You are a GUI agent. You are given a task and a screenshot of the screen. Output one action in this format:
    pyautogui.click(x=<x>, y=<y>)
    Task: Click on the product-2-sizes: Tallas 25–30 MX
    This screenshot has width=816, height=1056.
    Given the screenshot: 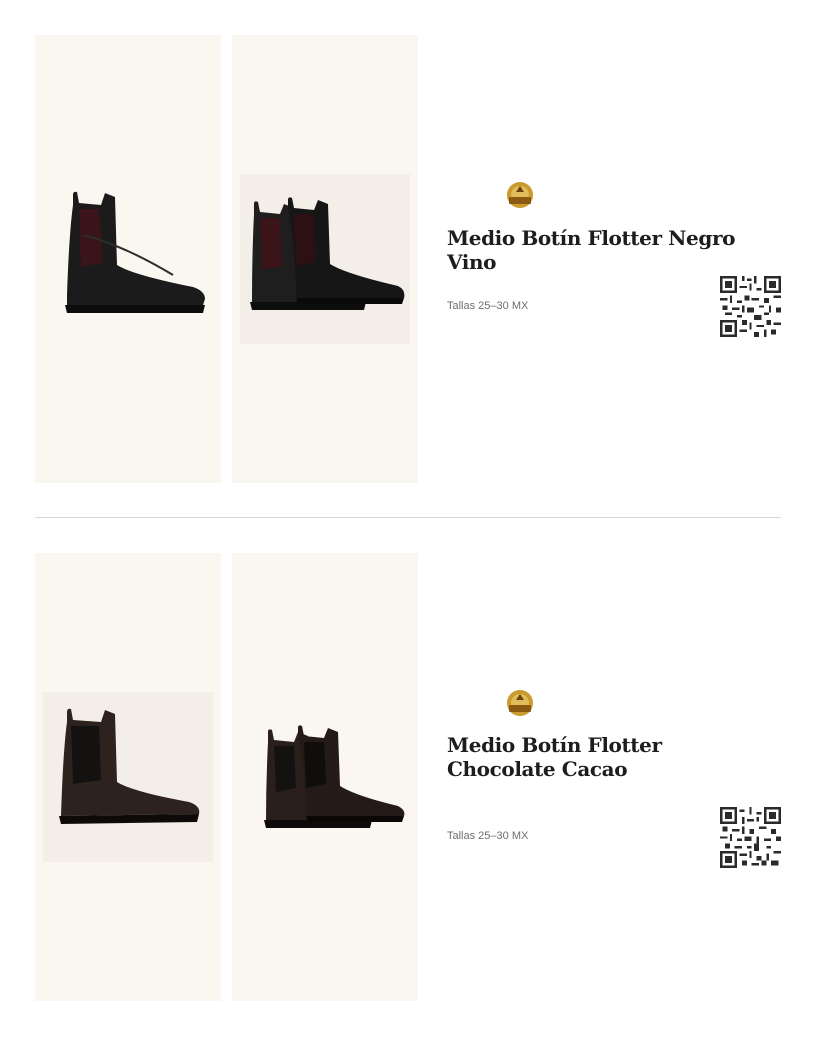 What is the action you would take?
    pyautogui.click(x=488, y=836)
    